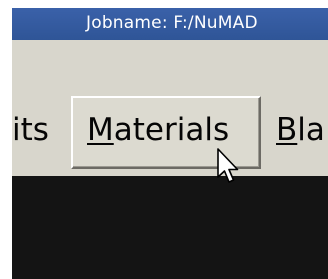 The width and height of the screenshot is (328, 279). What do you see at coordinates (228, 165) in the screenshot?
I see `mouse-pointer-icon` at bounding box center [228, 165].